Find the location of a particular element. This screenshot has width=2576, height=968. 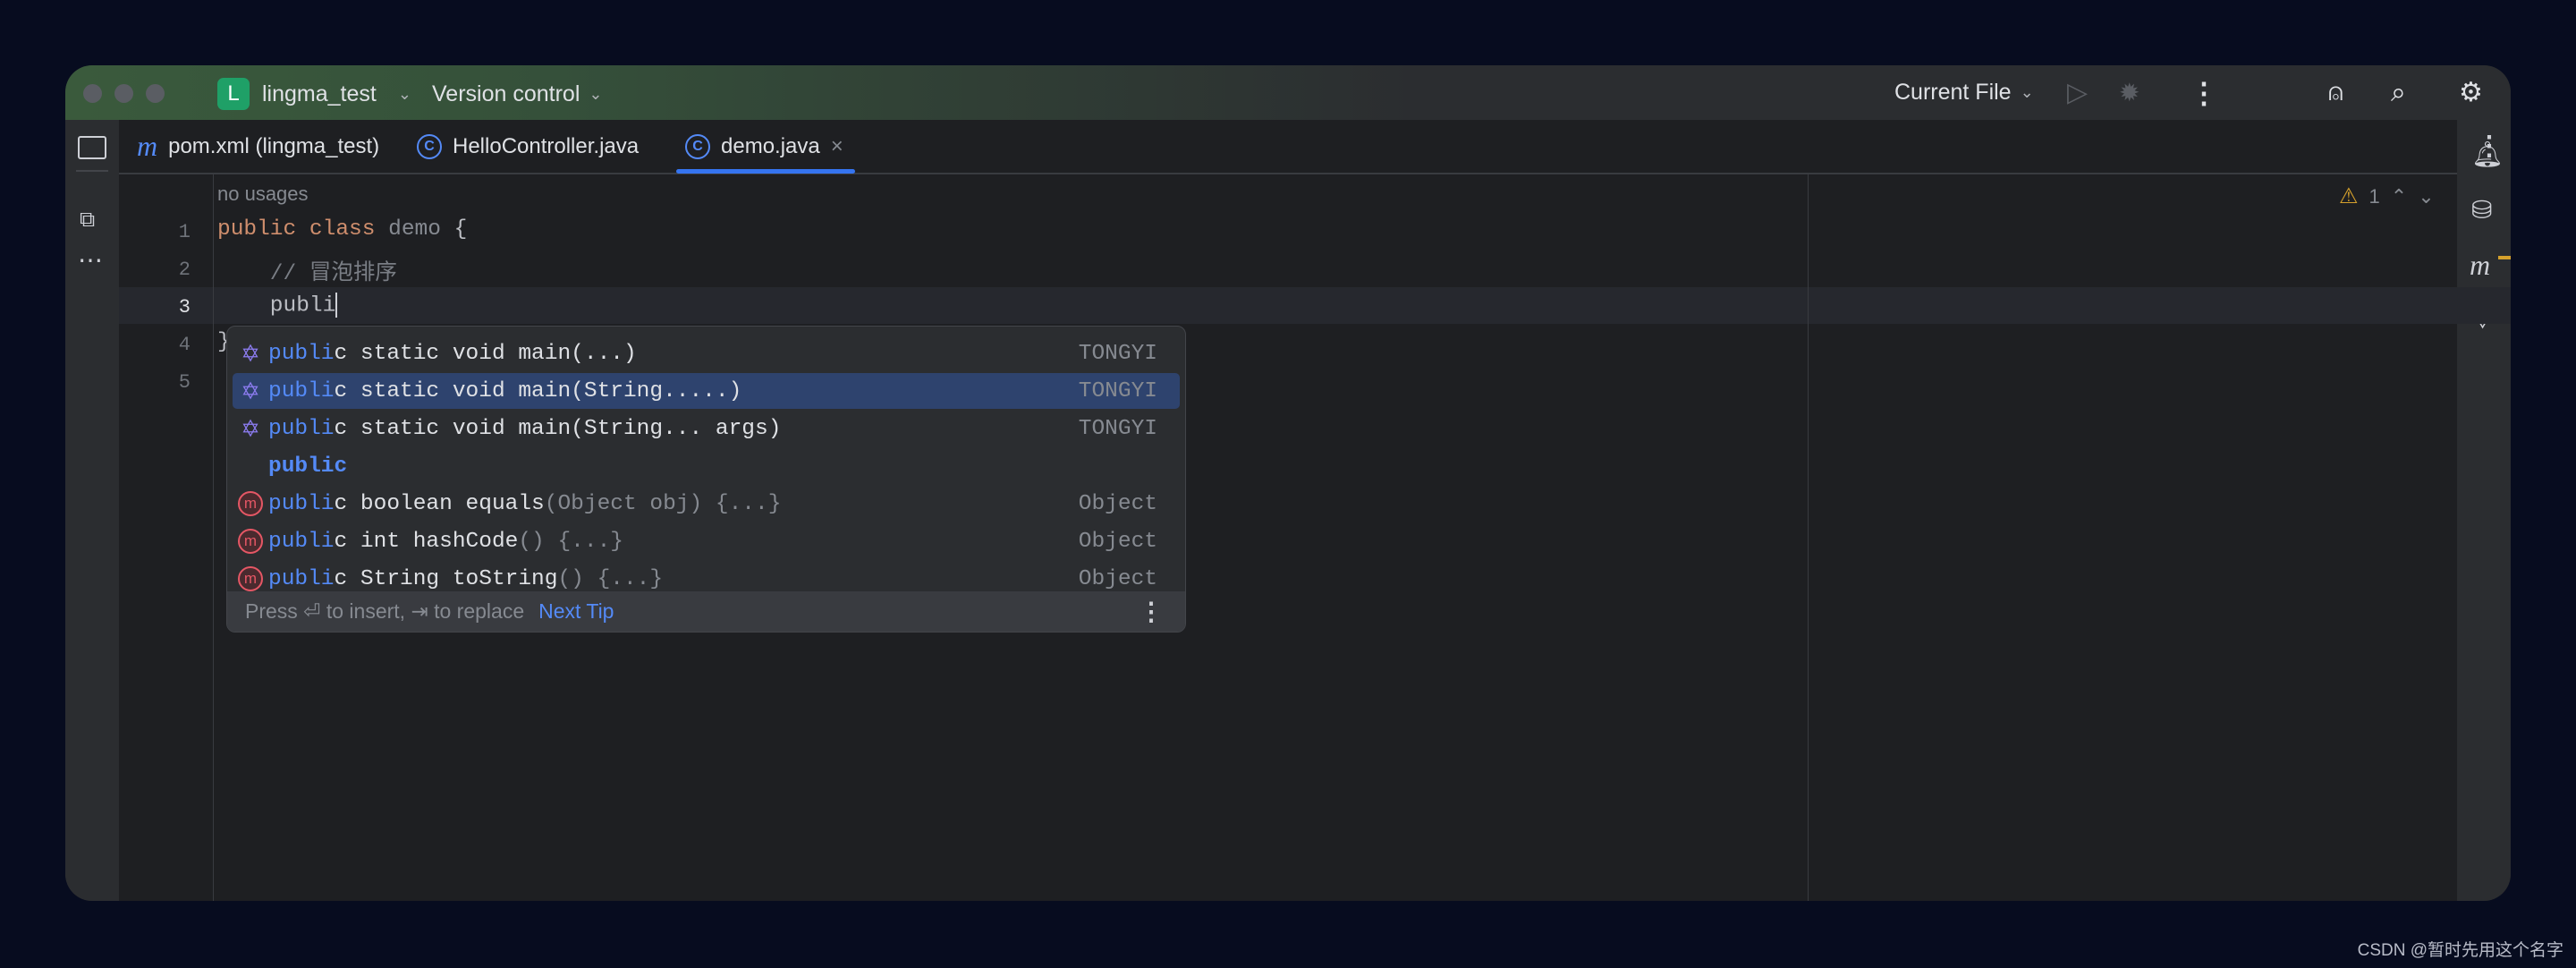

tab-pom-xml: m pom.xml (lingma_test) is located at coordinates (258, 146).